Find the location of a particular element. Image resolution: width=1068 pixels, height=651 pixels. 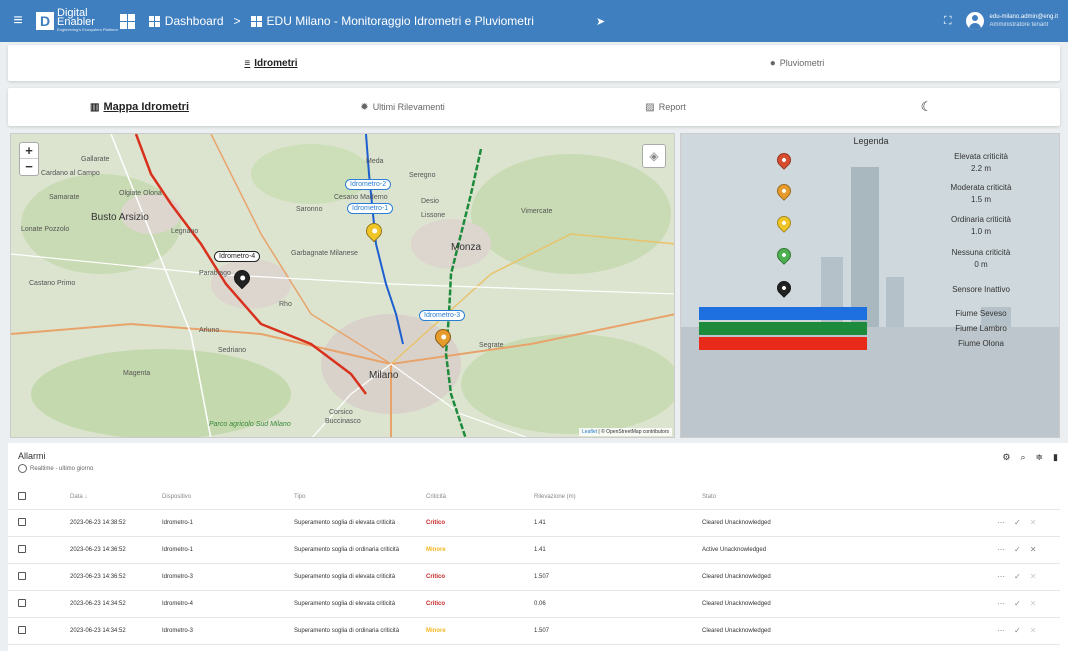

map-label-buccinasco: Buccinasco is located at coordinates (343, 421).